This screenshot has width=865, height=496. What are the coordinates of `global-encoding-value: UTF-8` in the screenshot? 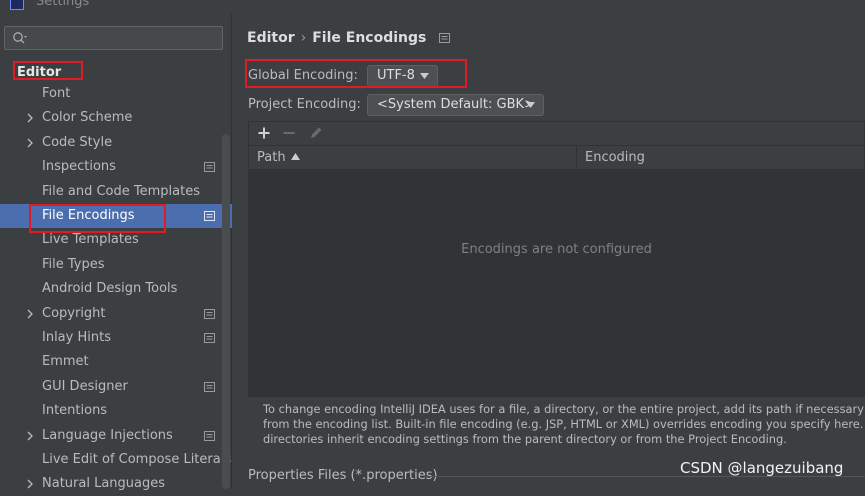 It's located at (396, 75).